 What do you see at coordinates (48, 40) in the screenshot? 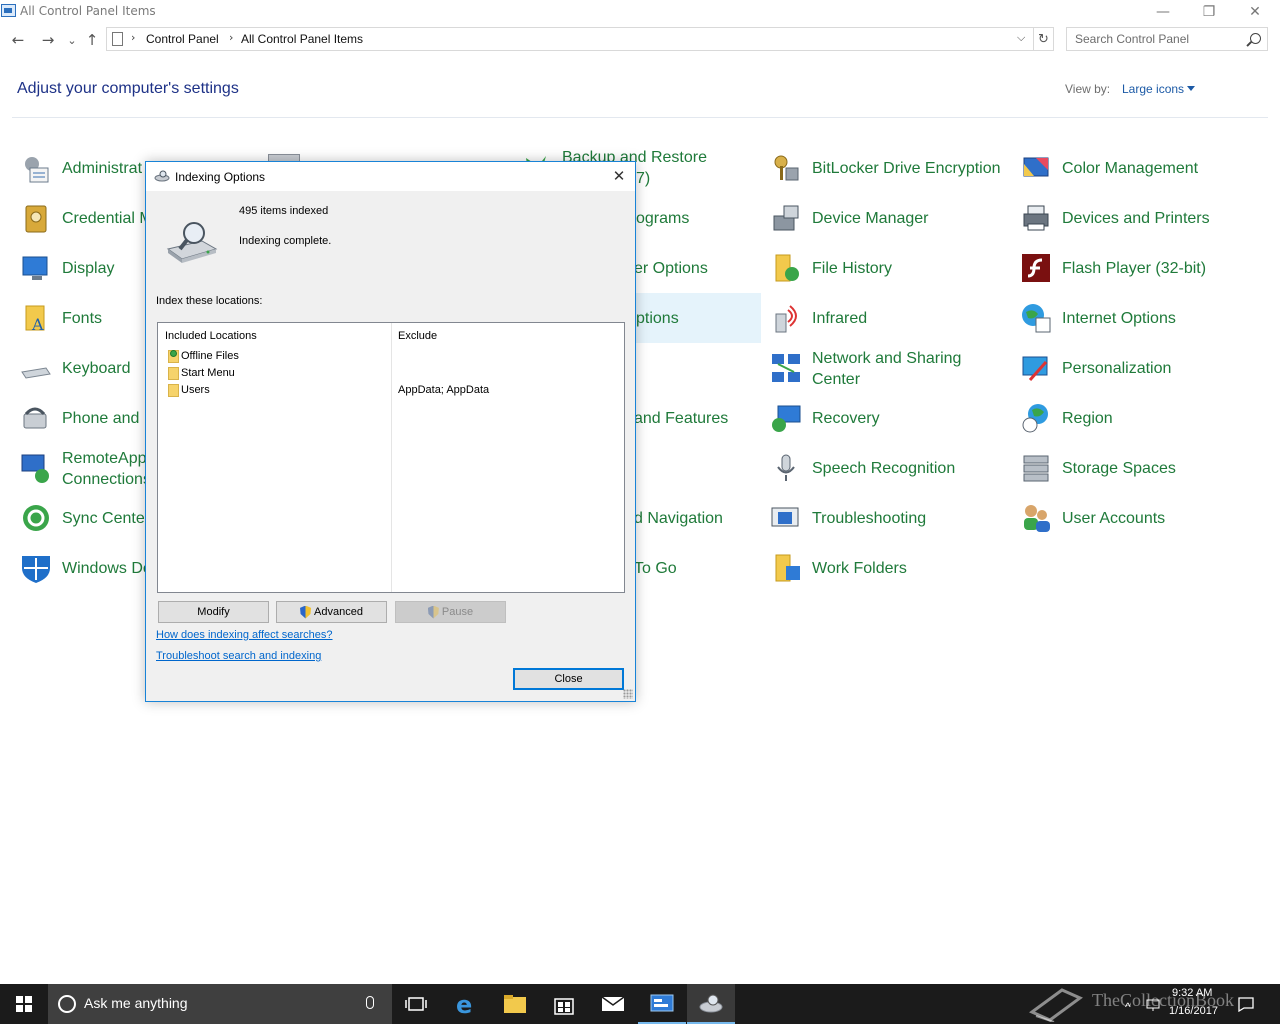
I see `forward-arrow-icon: →` at bounding box center [48, 40].